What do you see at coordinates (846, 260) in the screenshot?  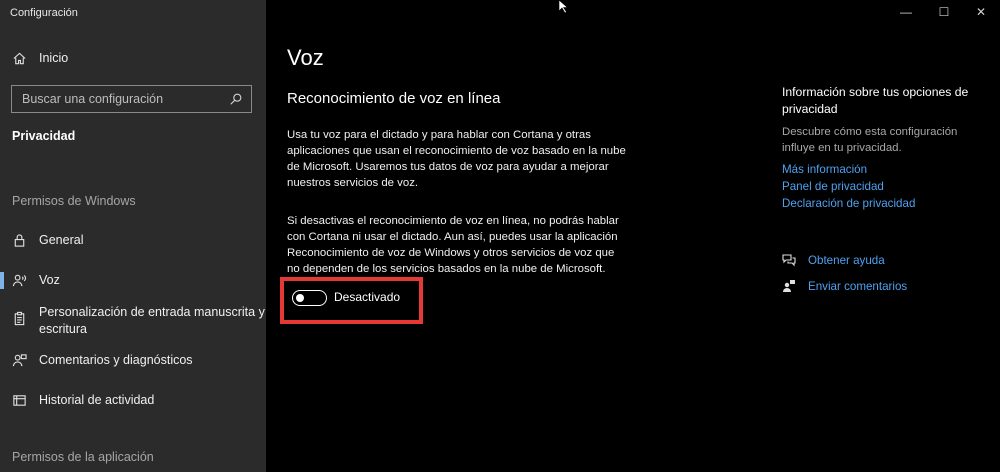 I see `get-help-label: Obtener ayuda` at bounding box center [846, 260].